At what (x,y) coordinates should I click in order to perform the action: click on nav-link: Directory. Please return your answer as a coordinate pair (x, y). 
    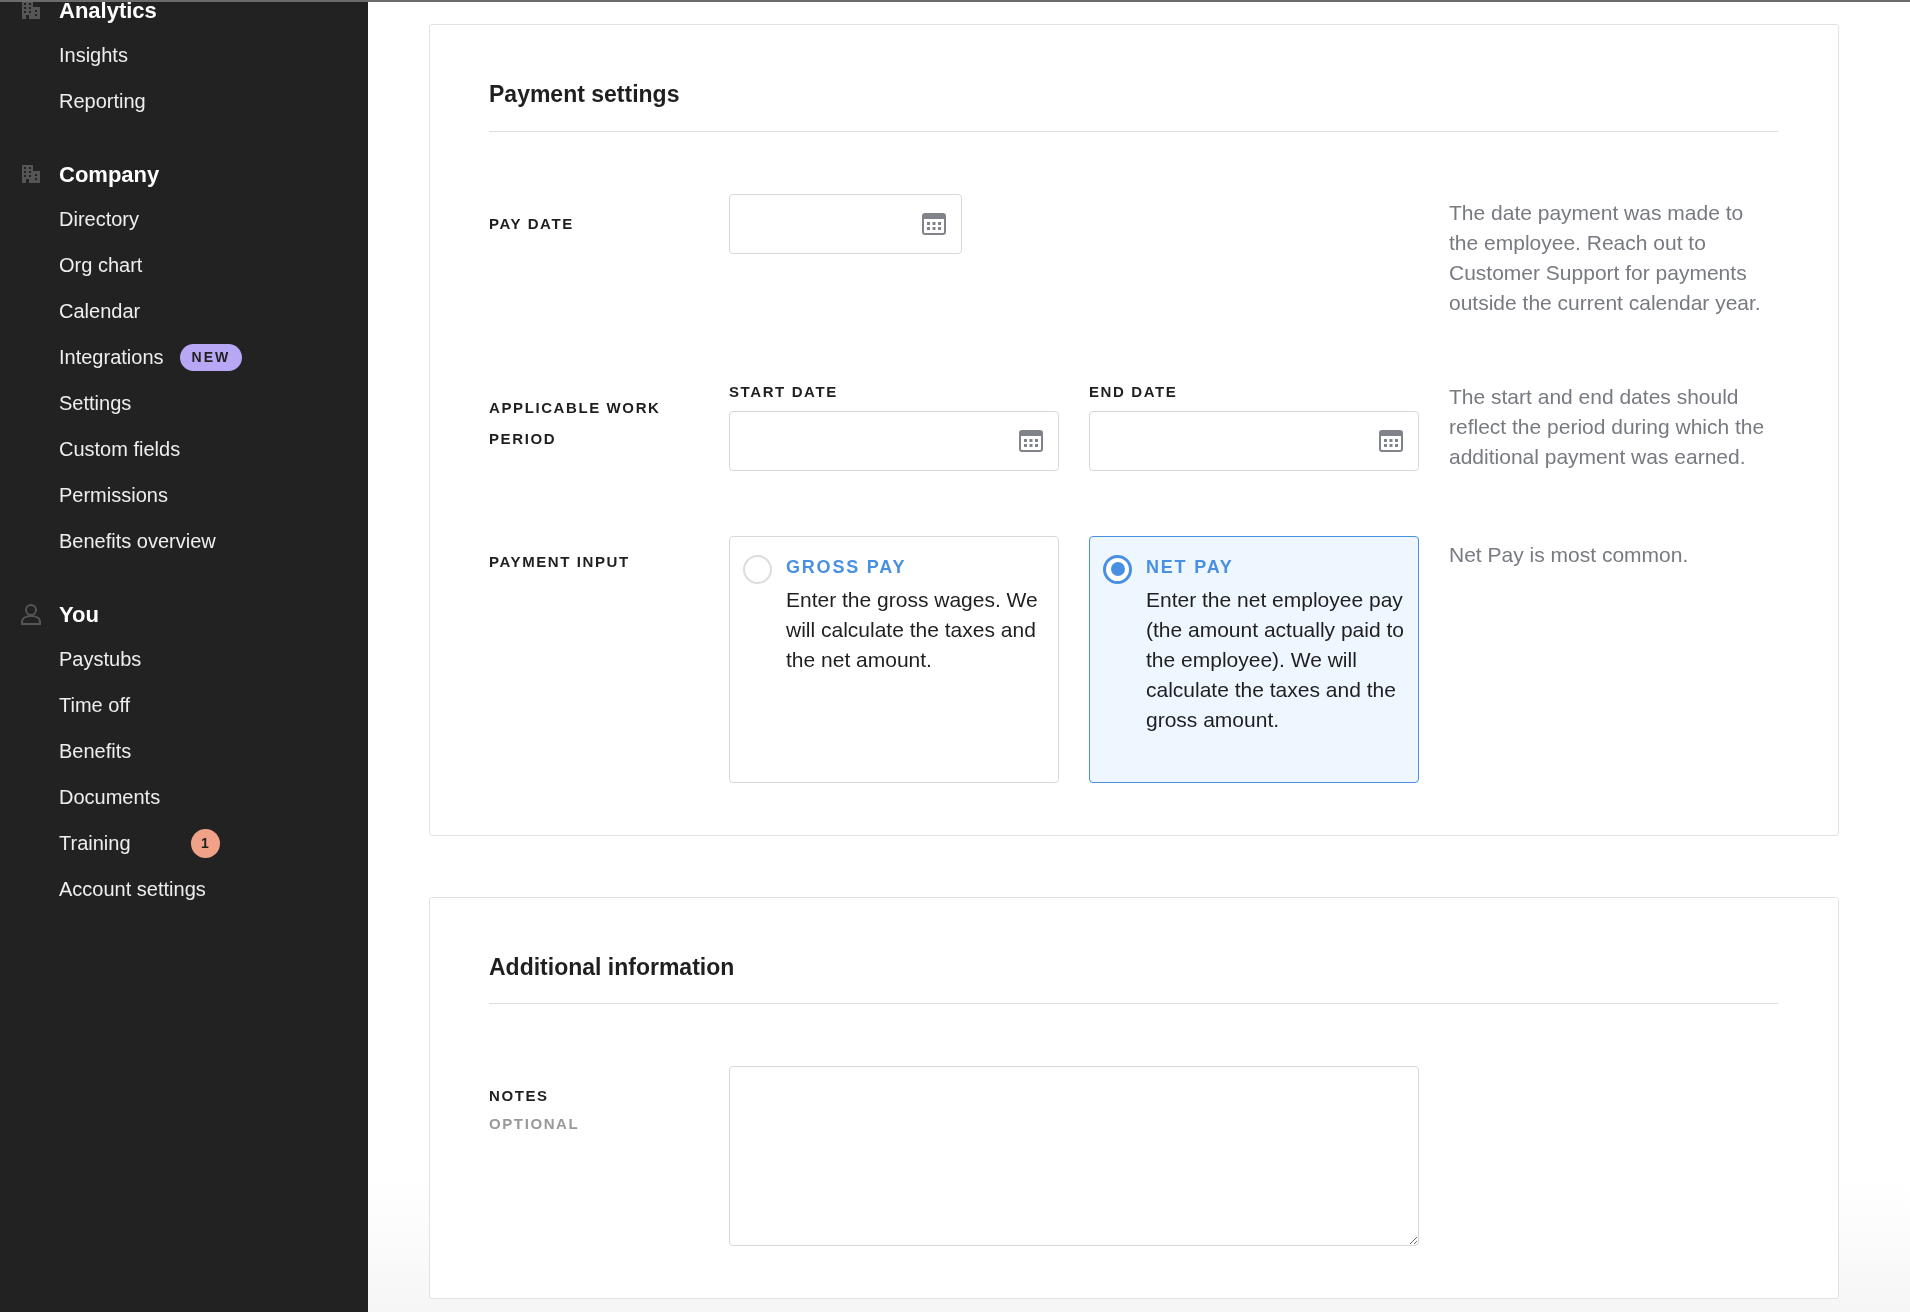
    Looking at the image, I should click on (99, 219).